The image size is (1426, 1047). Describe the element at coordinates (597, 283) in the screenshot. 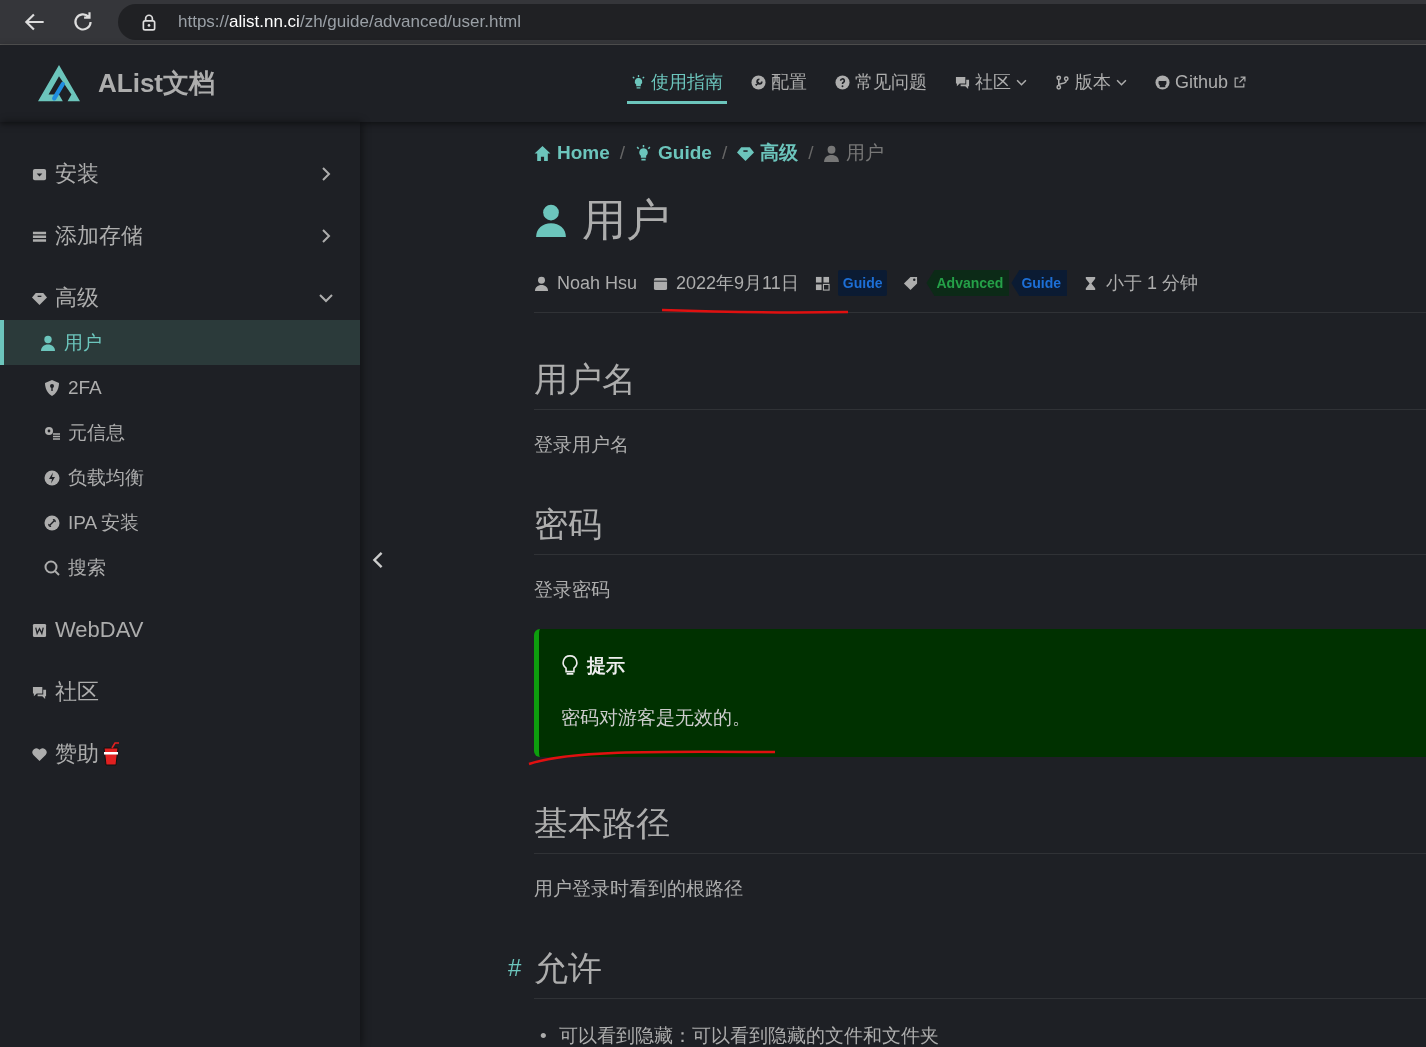

I see `author-name: Noah Hsu` at that location.